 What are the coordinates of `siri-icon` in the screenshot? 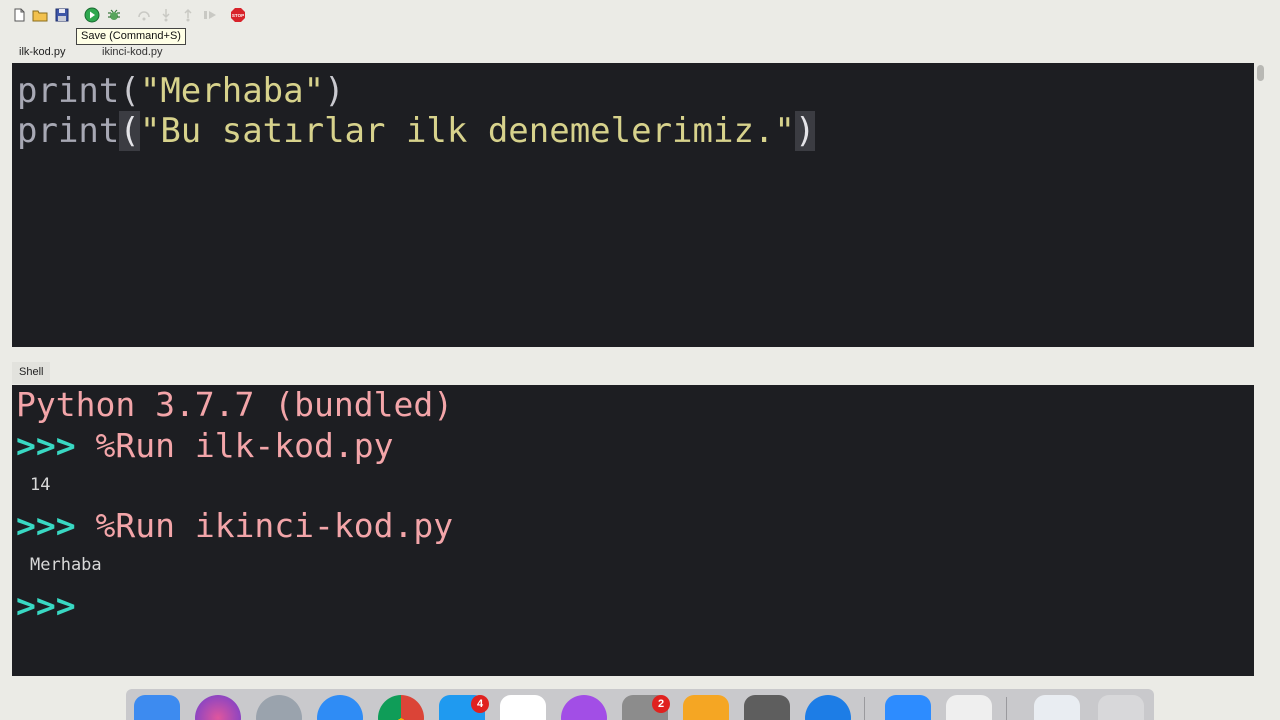 It's located at (218, 707).